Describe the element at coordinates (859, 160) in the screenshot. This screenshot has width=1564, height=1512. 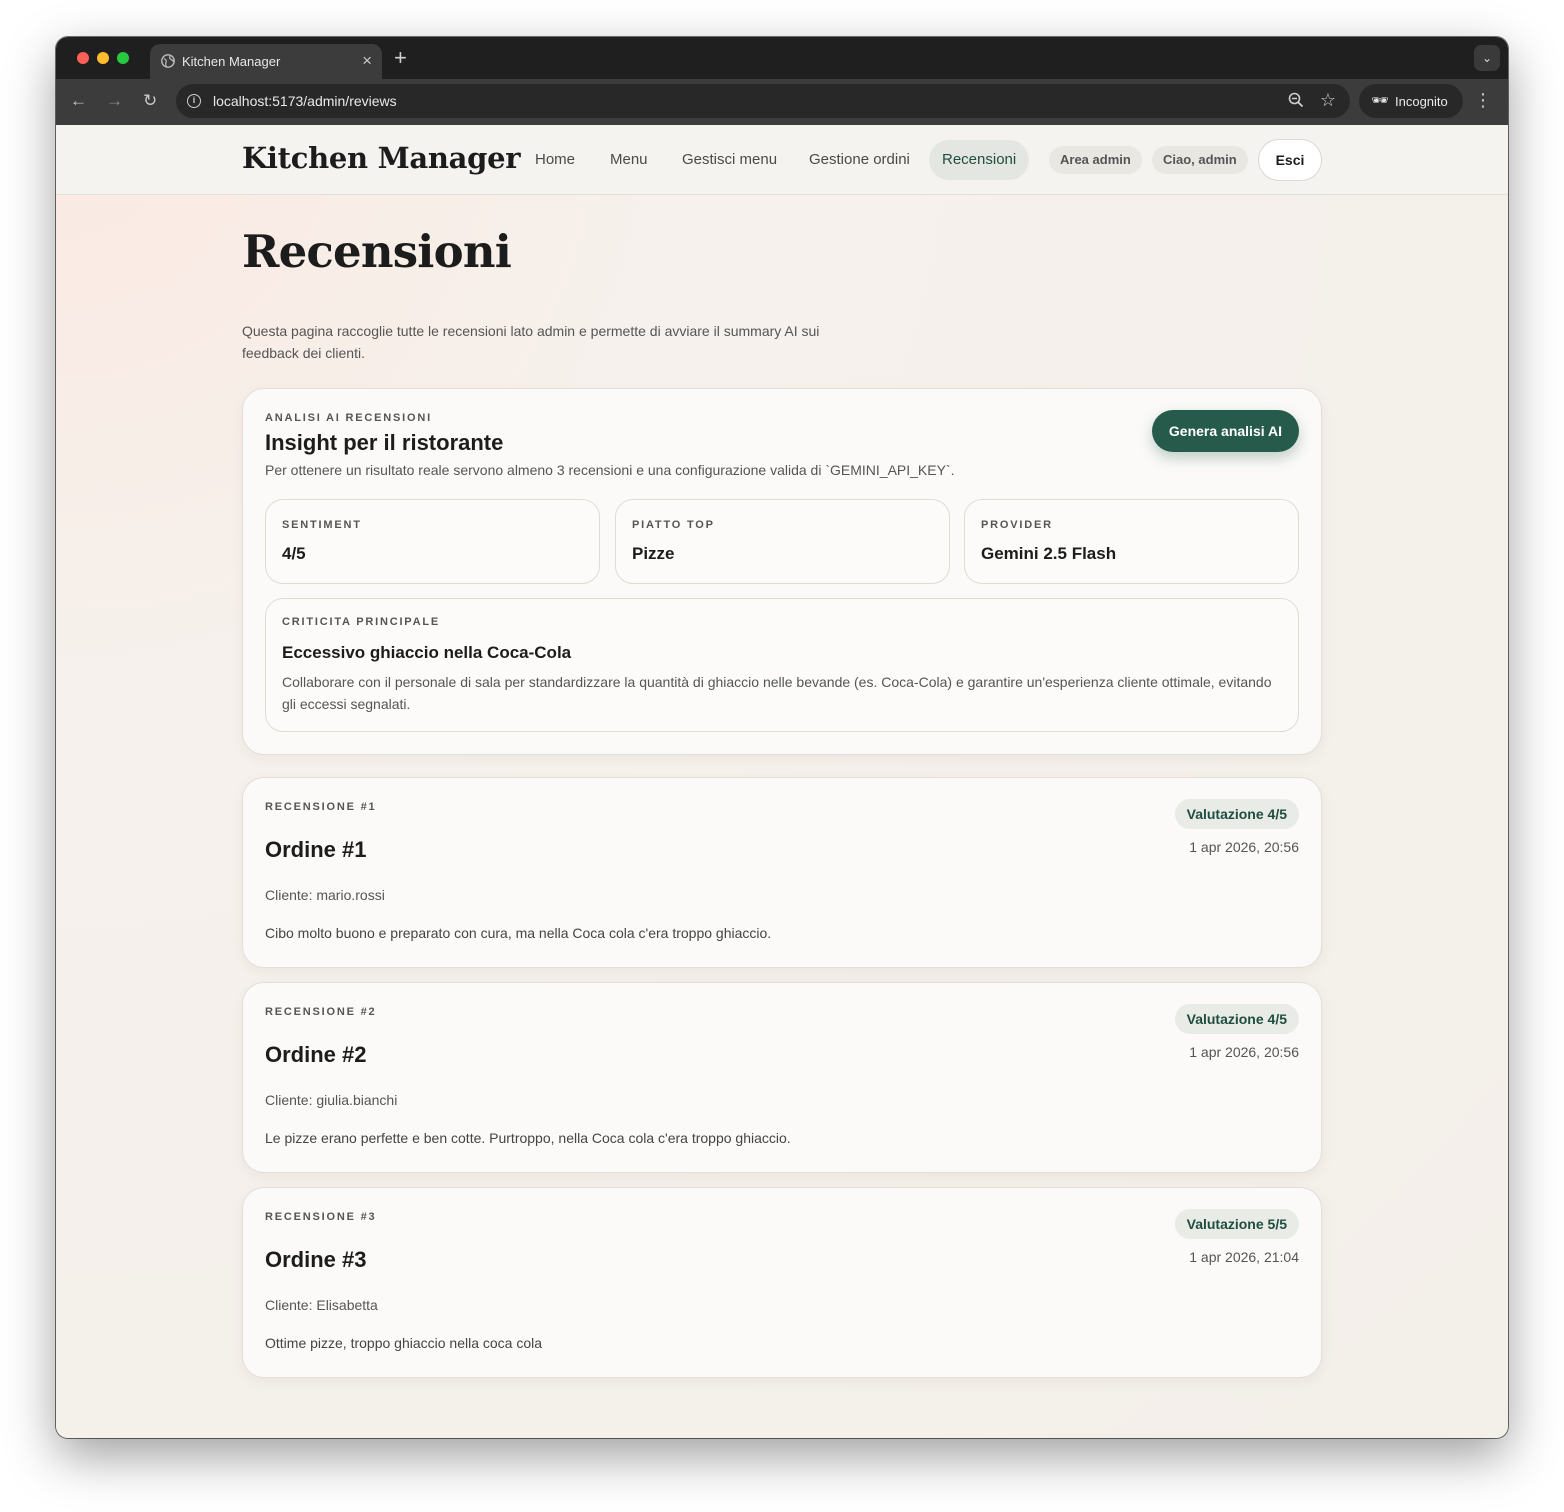
I see `nav-orders: Gestione ordini` at that location.